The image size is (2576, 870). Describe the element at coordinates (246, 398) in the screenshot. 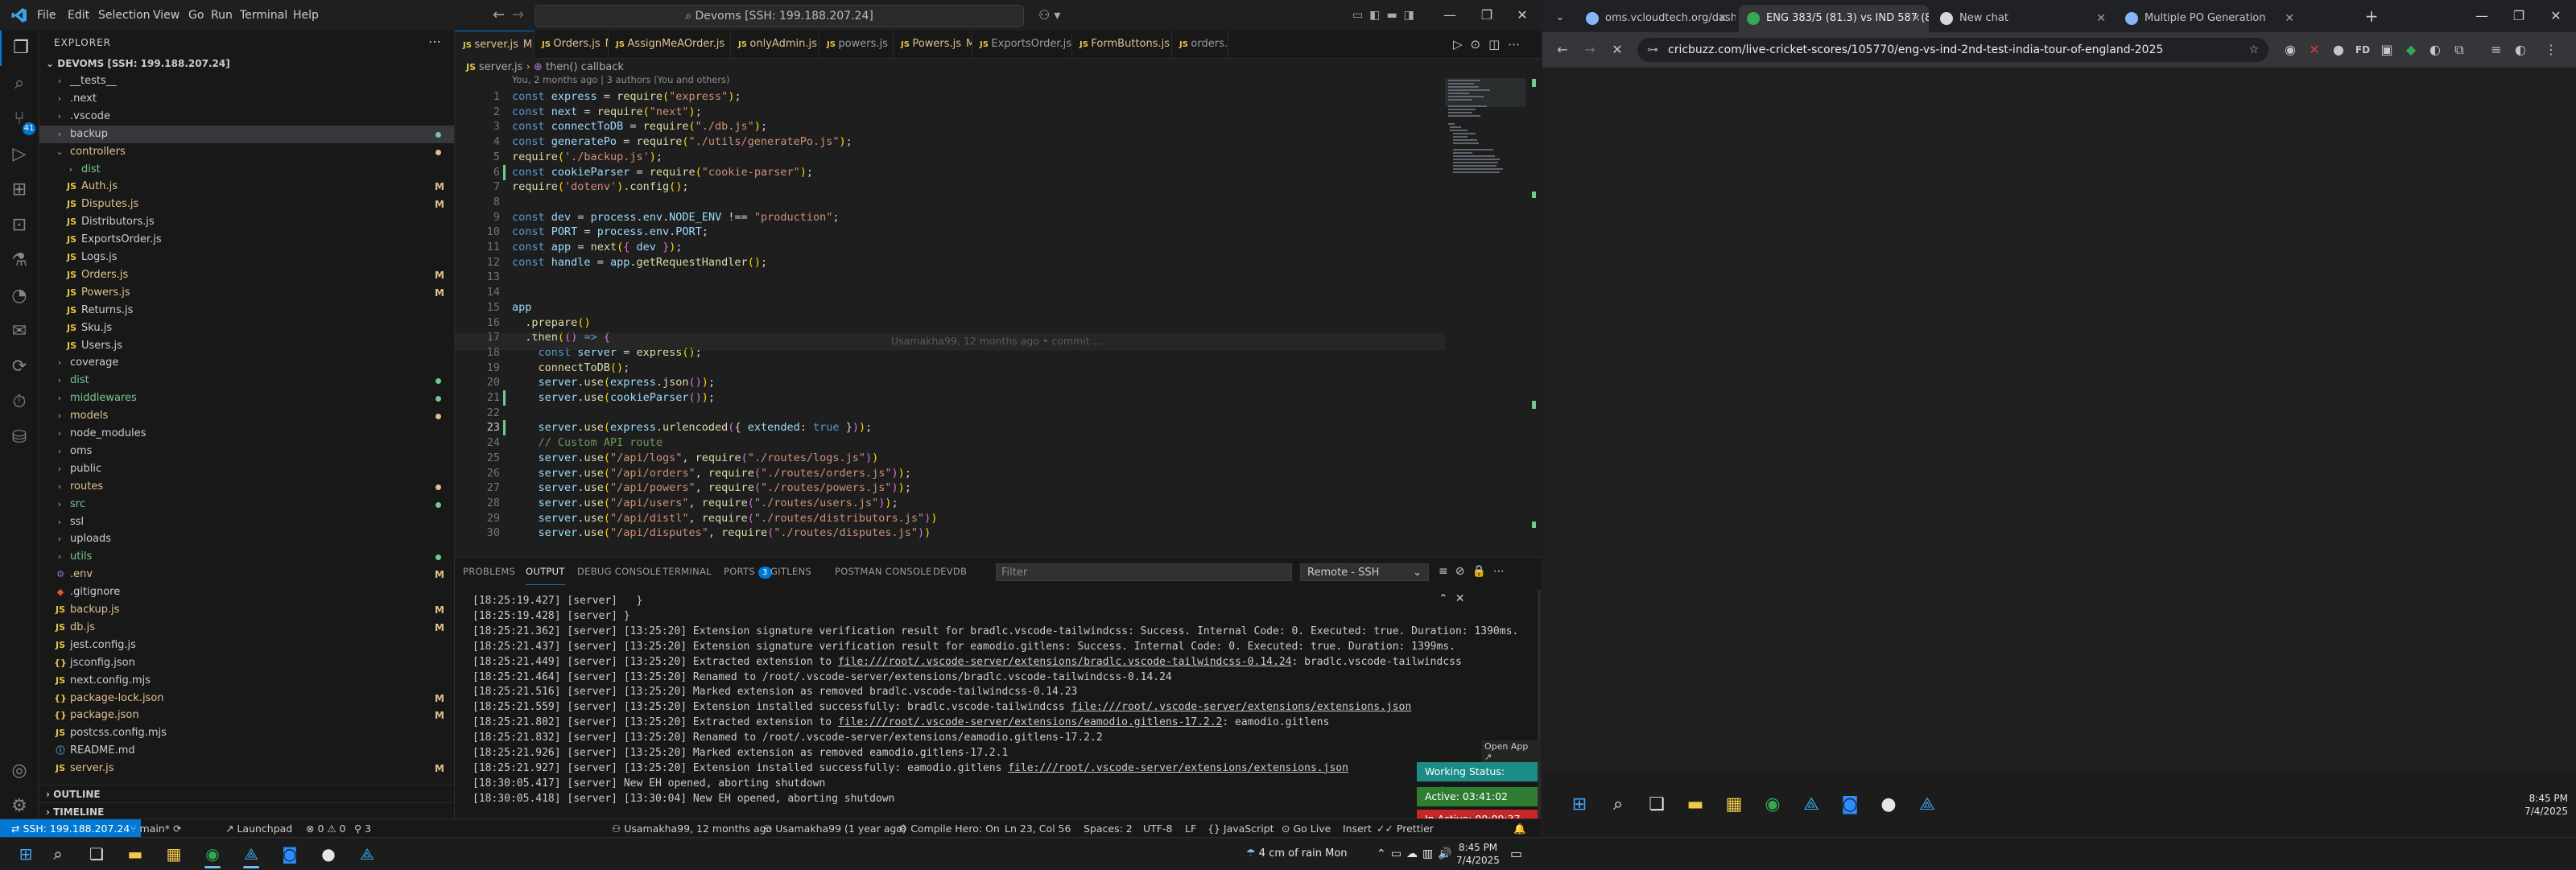

I see `tree-item: › middlewares` at that location.